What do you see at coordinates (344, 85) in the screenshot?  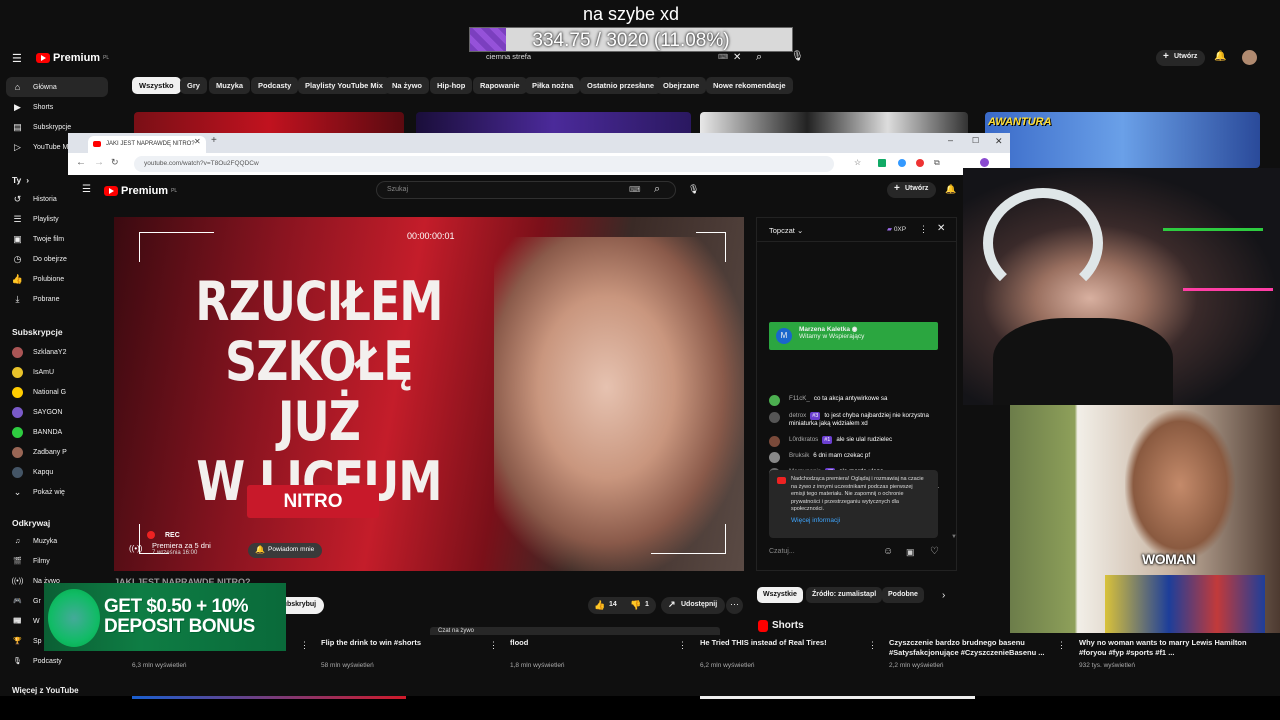 I see `chip-4: Playlisty YouTube Mix` at bounding box center [344, 85].